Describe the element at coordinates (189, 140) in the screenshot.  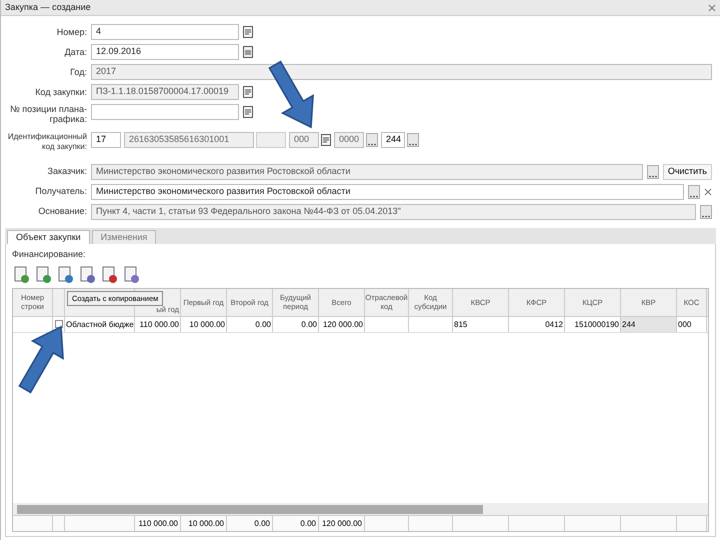
I see `input-field: 26163053585616301001` at that location.